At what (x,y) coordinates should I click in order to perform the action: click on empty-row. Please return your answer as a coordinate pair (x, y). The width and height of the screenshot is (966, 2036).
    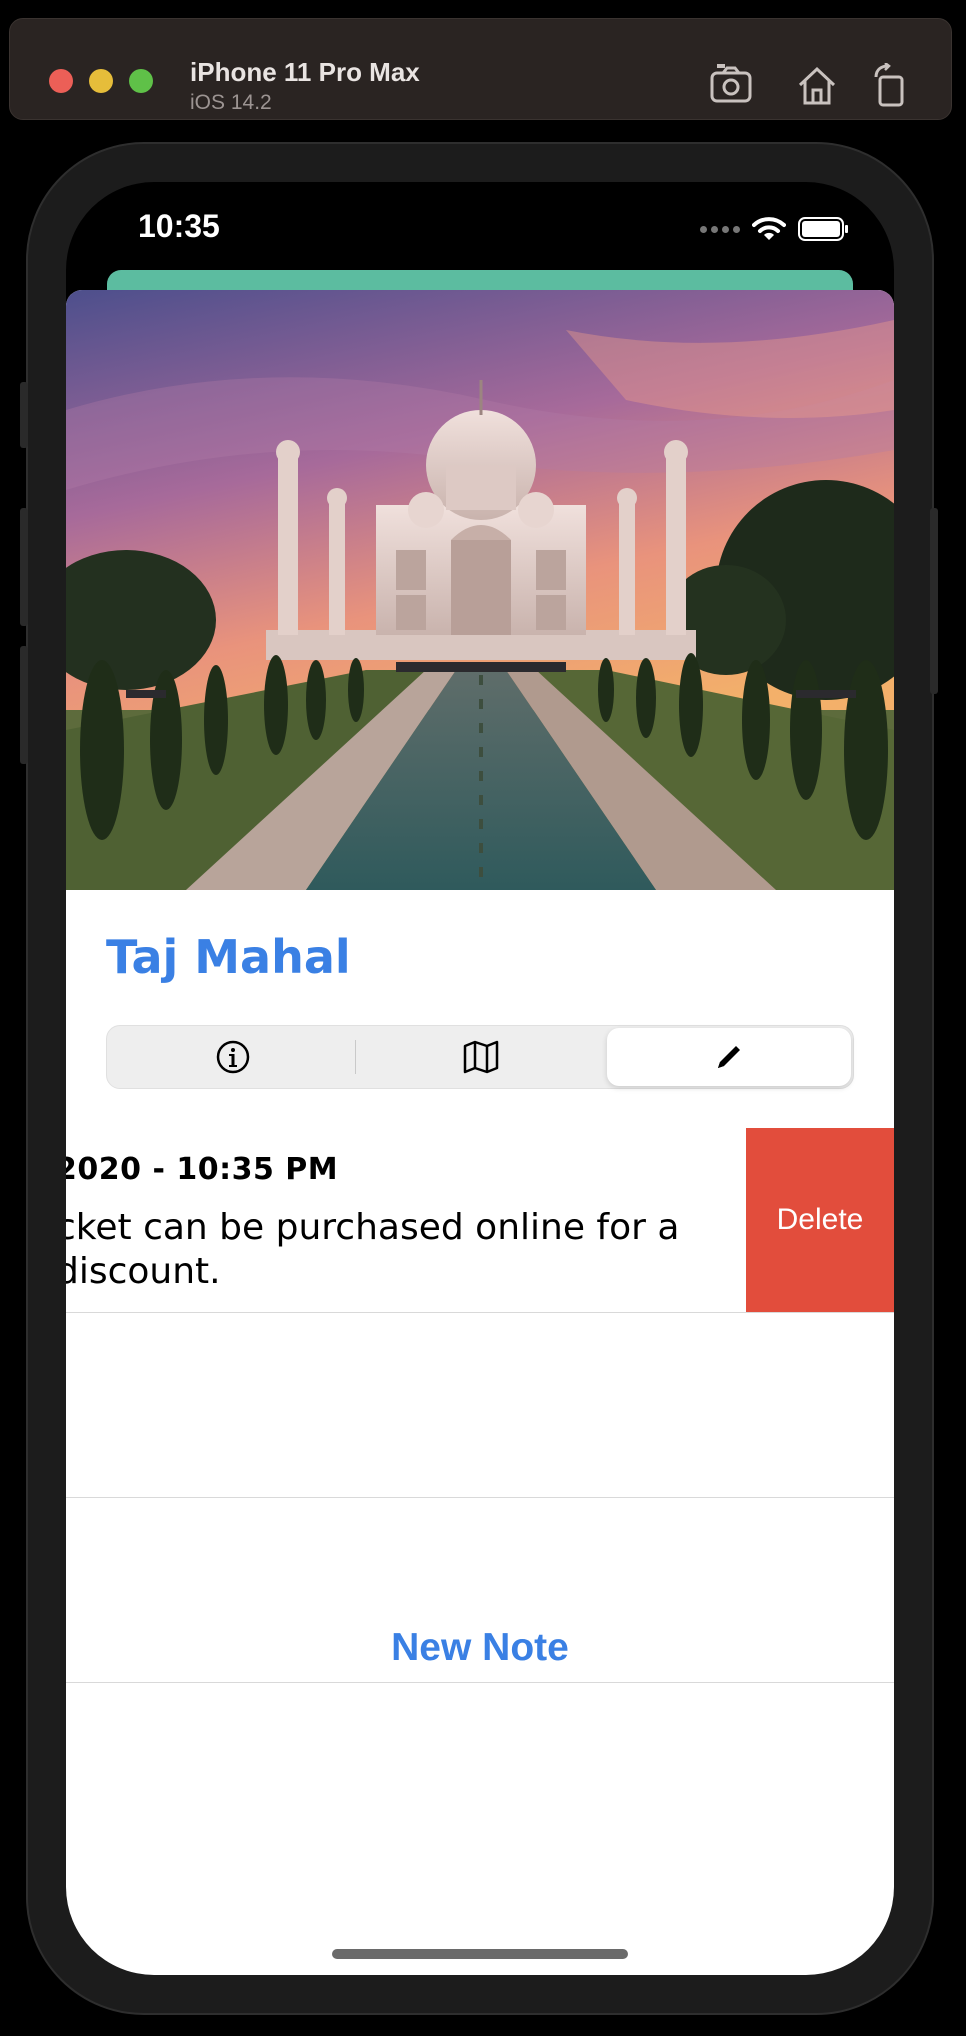
    Looking at the image, I should click on (480, 1405).